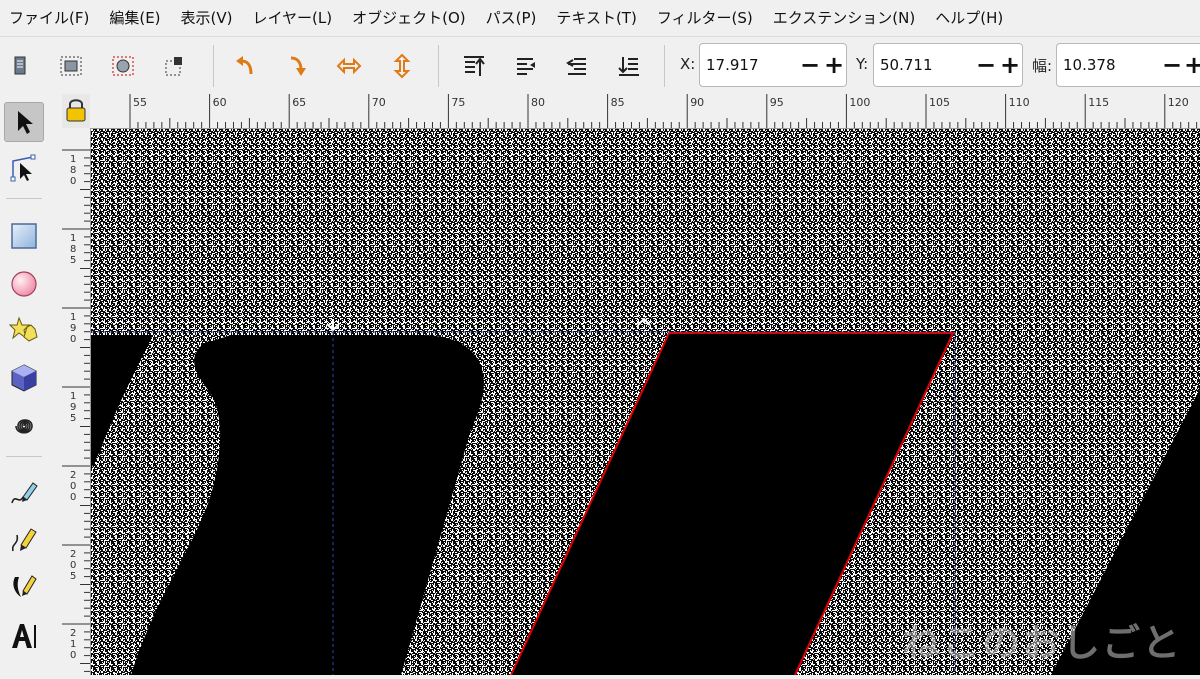  I want to click on ruler-label: 75, so click(458, 102).